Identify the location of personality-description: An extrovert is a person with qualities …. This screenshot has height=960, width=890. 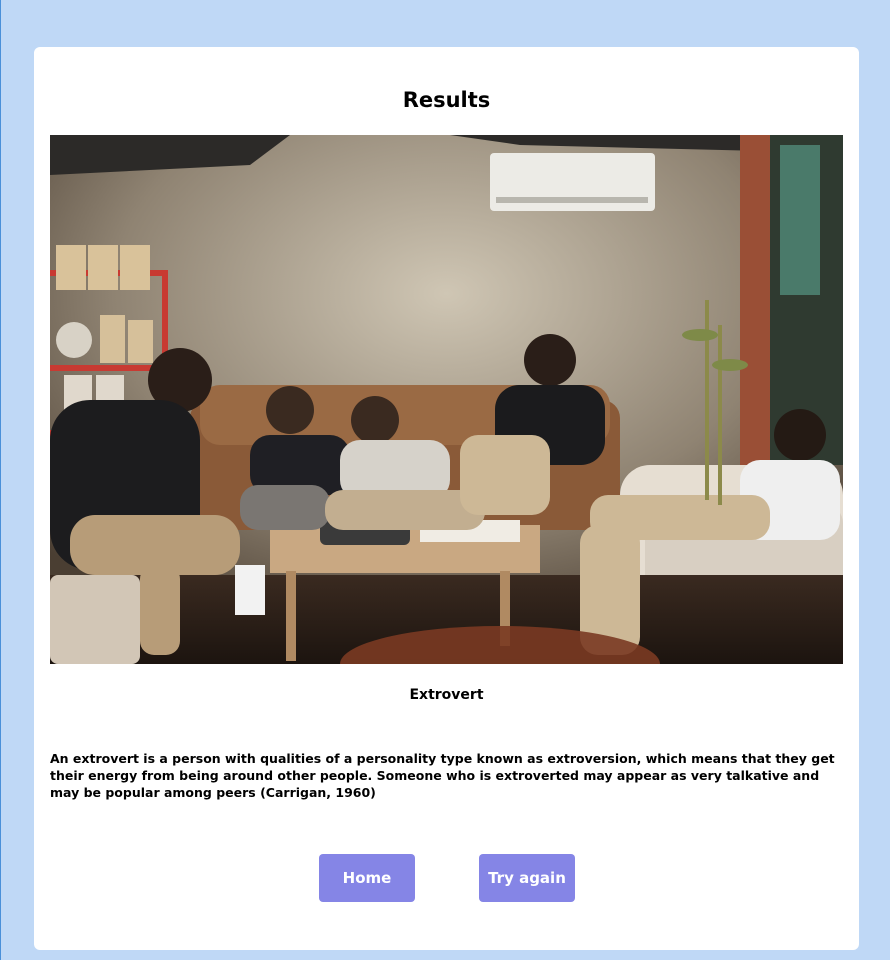
(442, 775).